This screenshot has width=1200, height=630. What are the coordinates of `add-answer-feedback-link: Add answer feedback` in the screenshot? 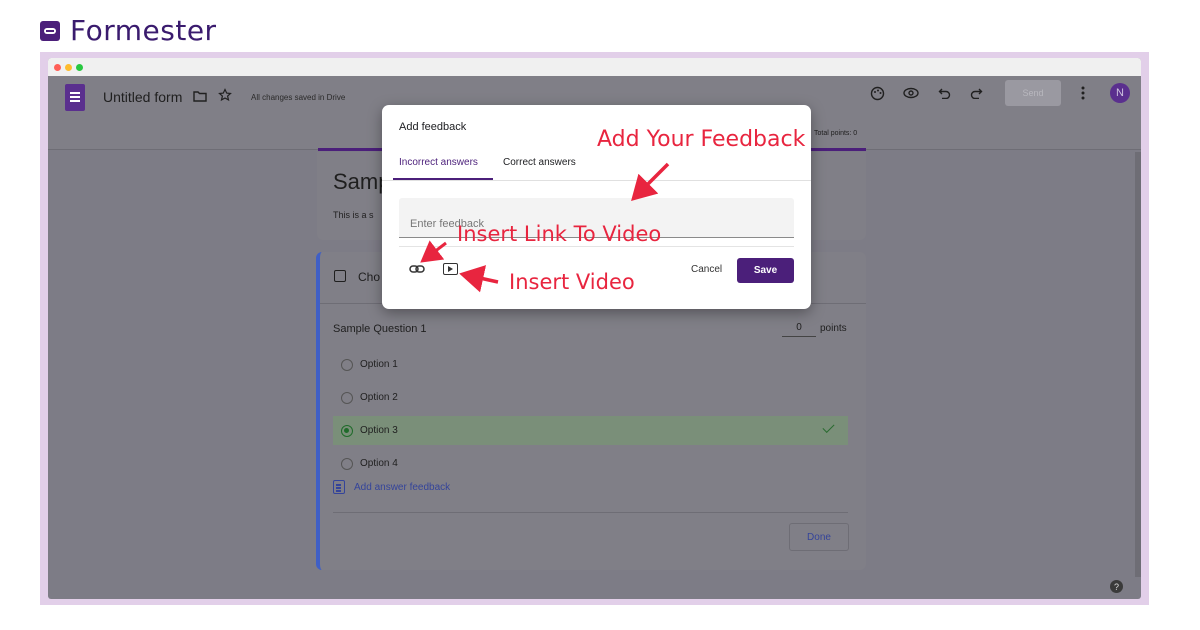 It's located at (391, 487).